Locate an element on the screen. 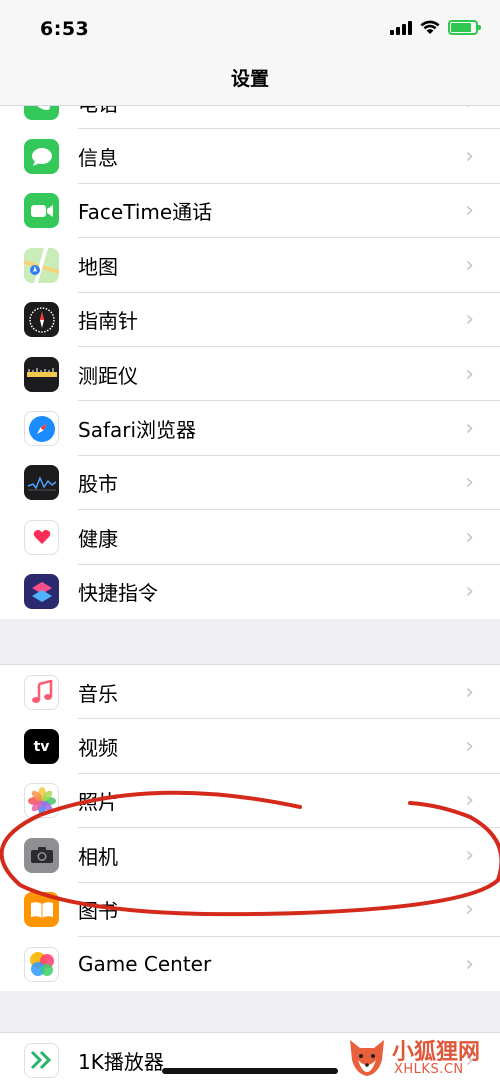  messages-icon is located at coordinates (41, 157).